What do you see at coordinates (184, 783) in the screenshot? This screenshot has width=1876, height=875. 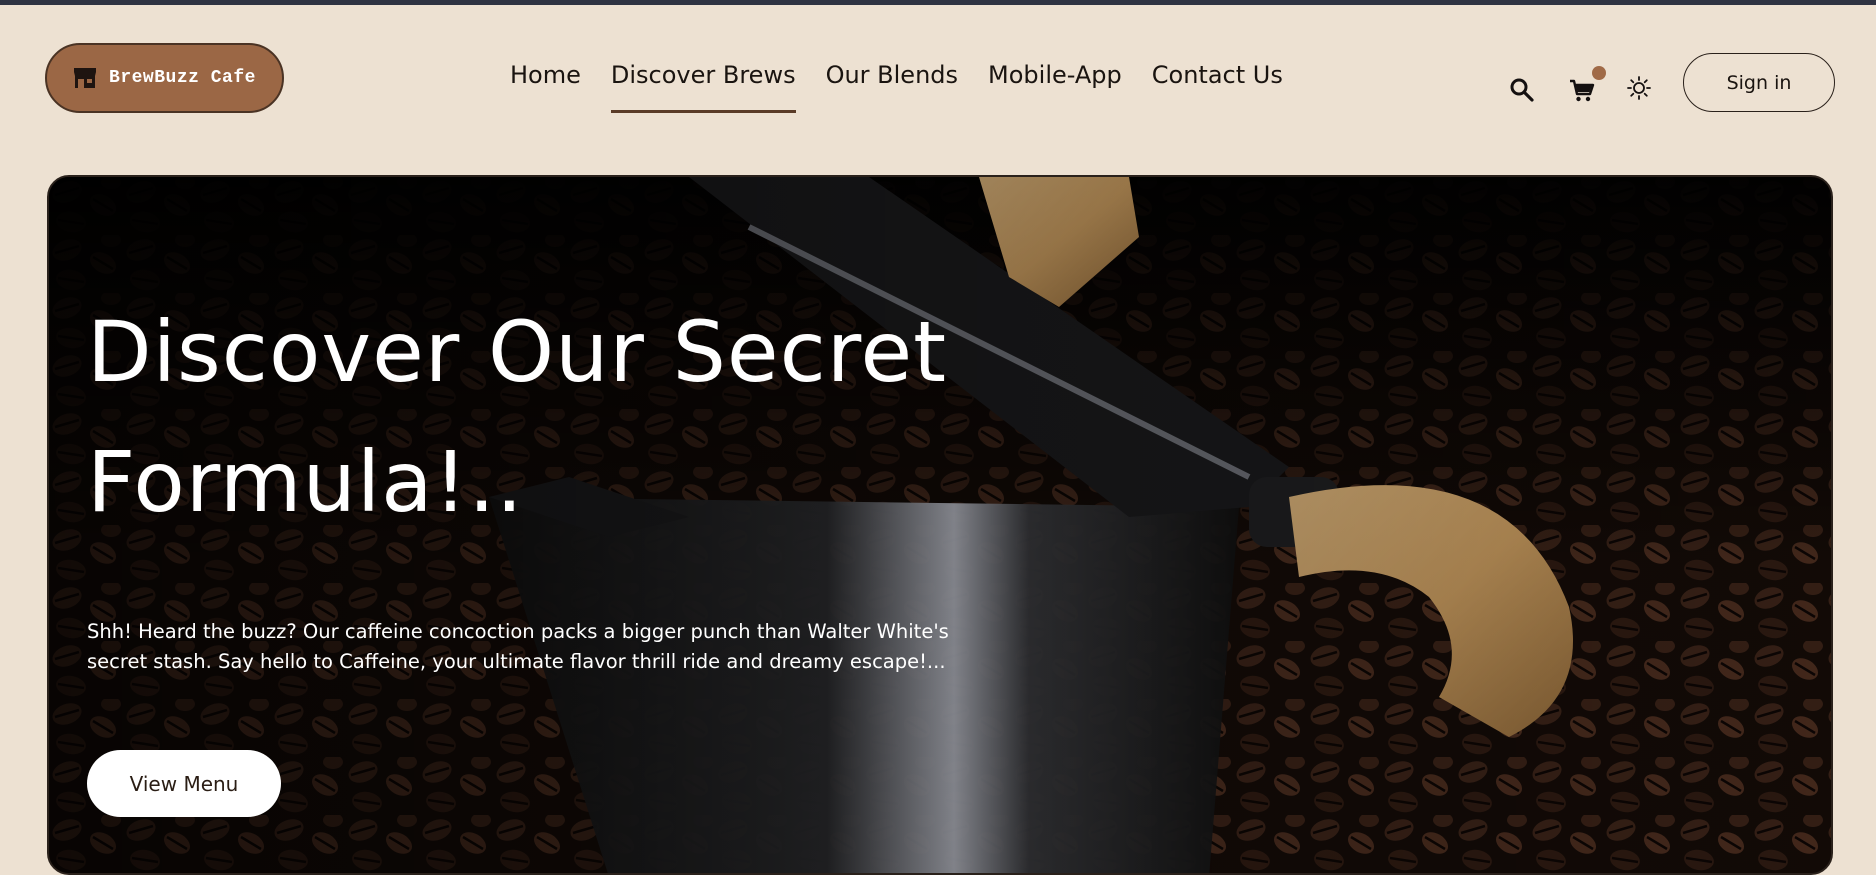 I see `view-menu-button: View Menu` at bounding box center [184, 783].